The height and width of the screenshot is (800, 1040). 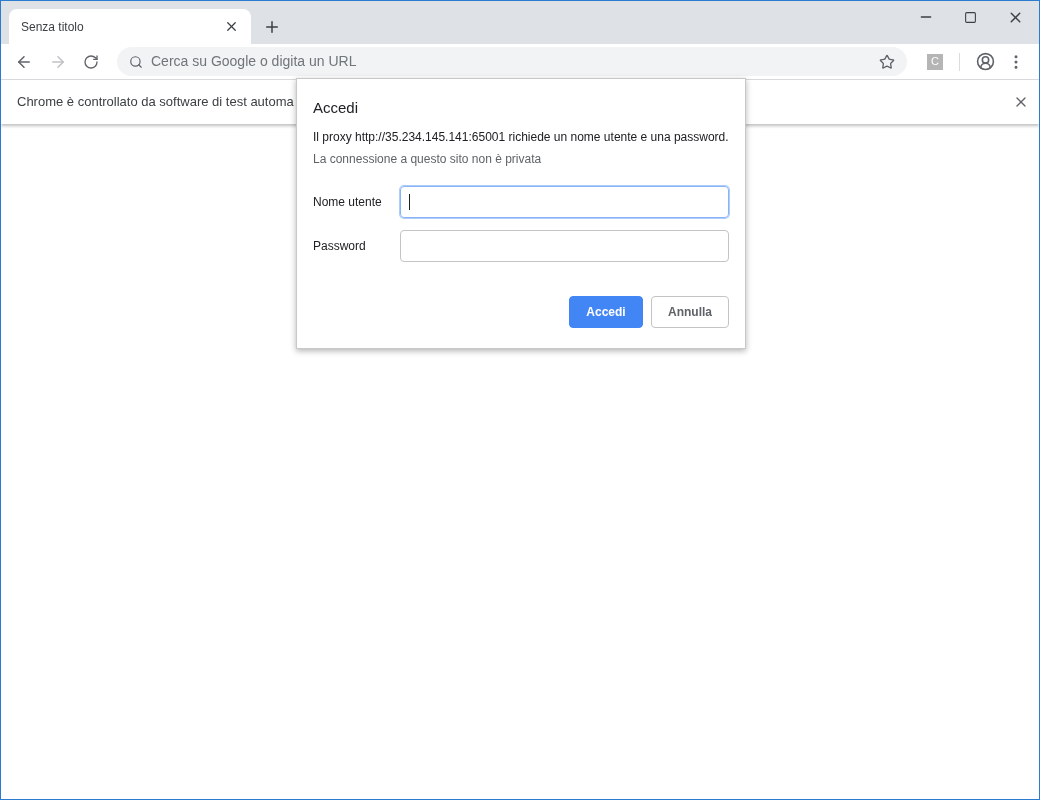 I want to click on sign-in-button: Accedi, so click(x=606, y=311).